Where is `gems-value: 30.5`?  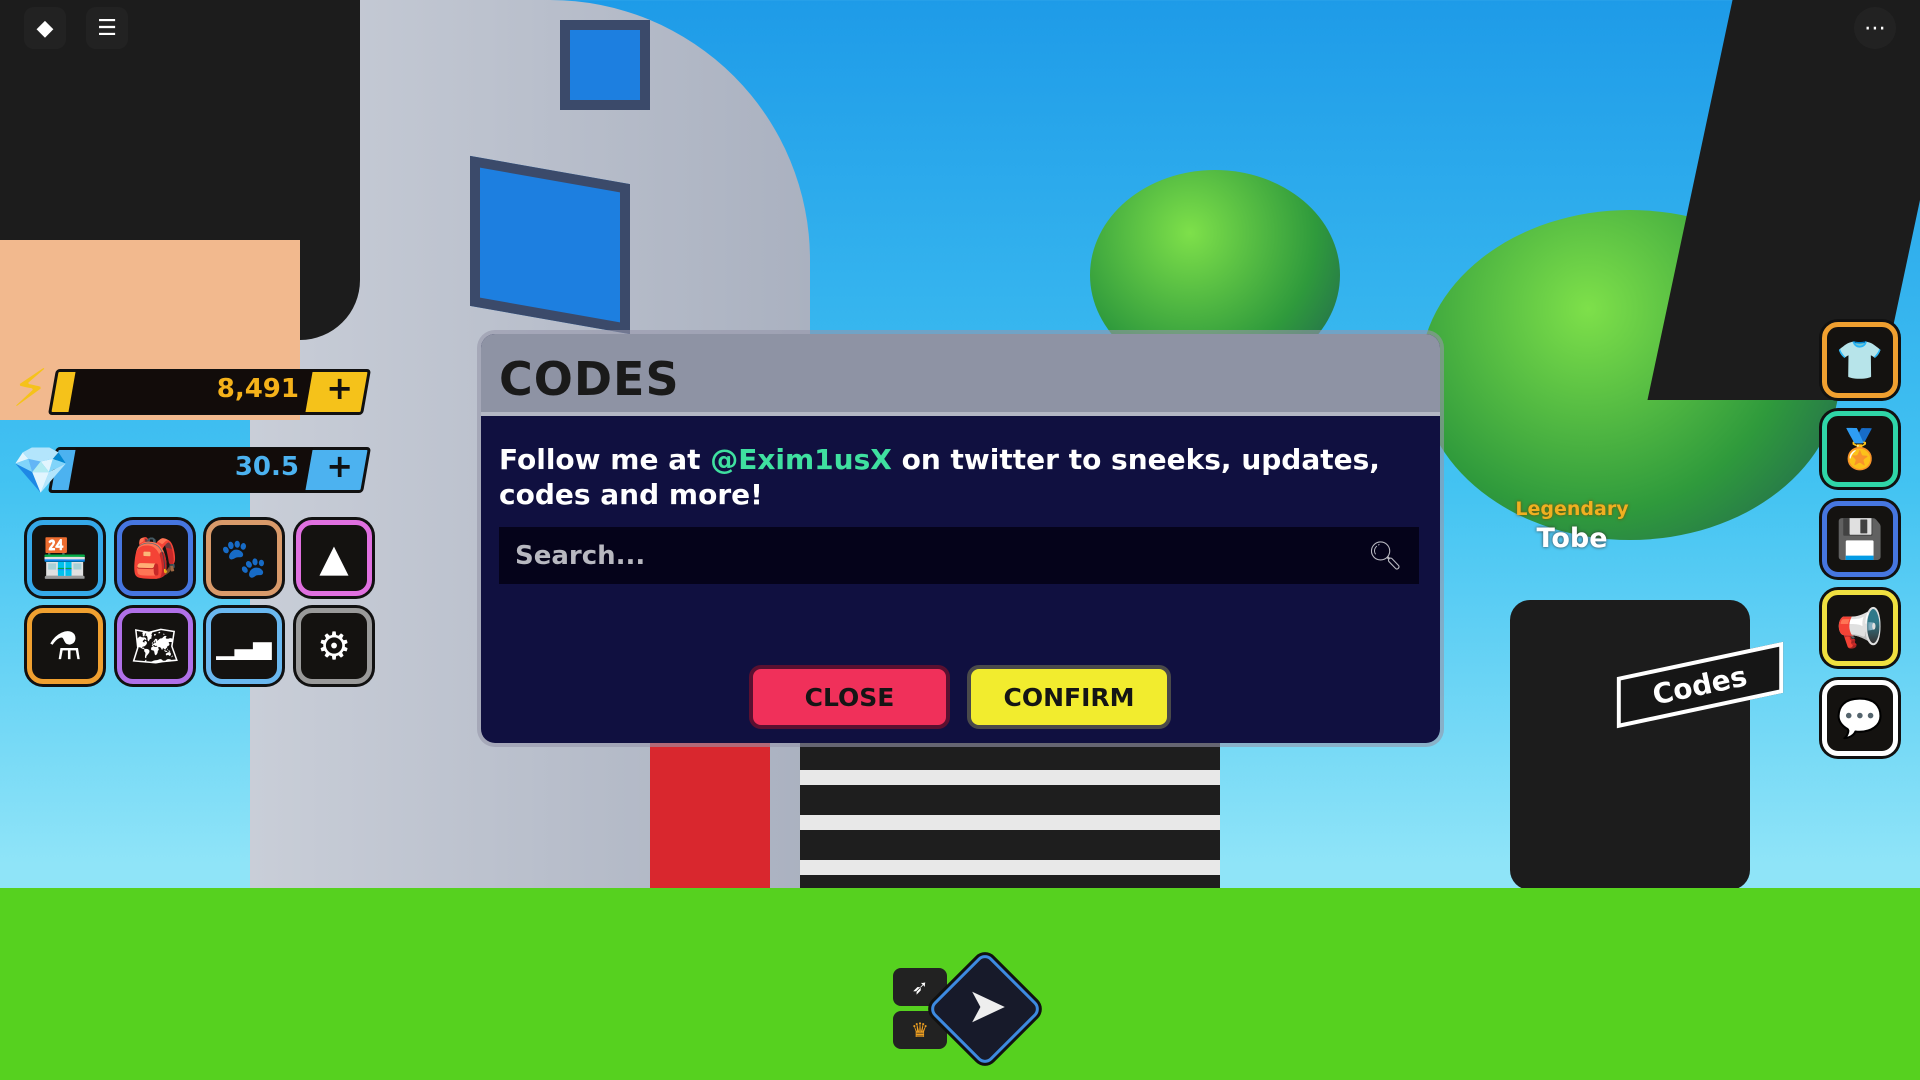
gems-value: 30.5 is located at coordinates (266, 467).